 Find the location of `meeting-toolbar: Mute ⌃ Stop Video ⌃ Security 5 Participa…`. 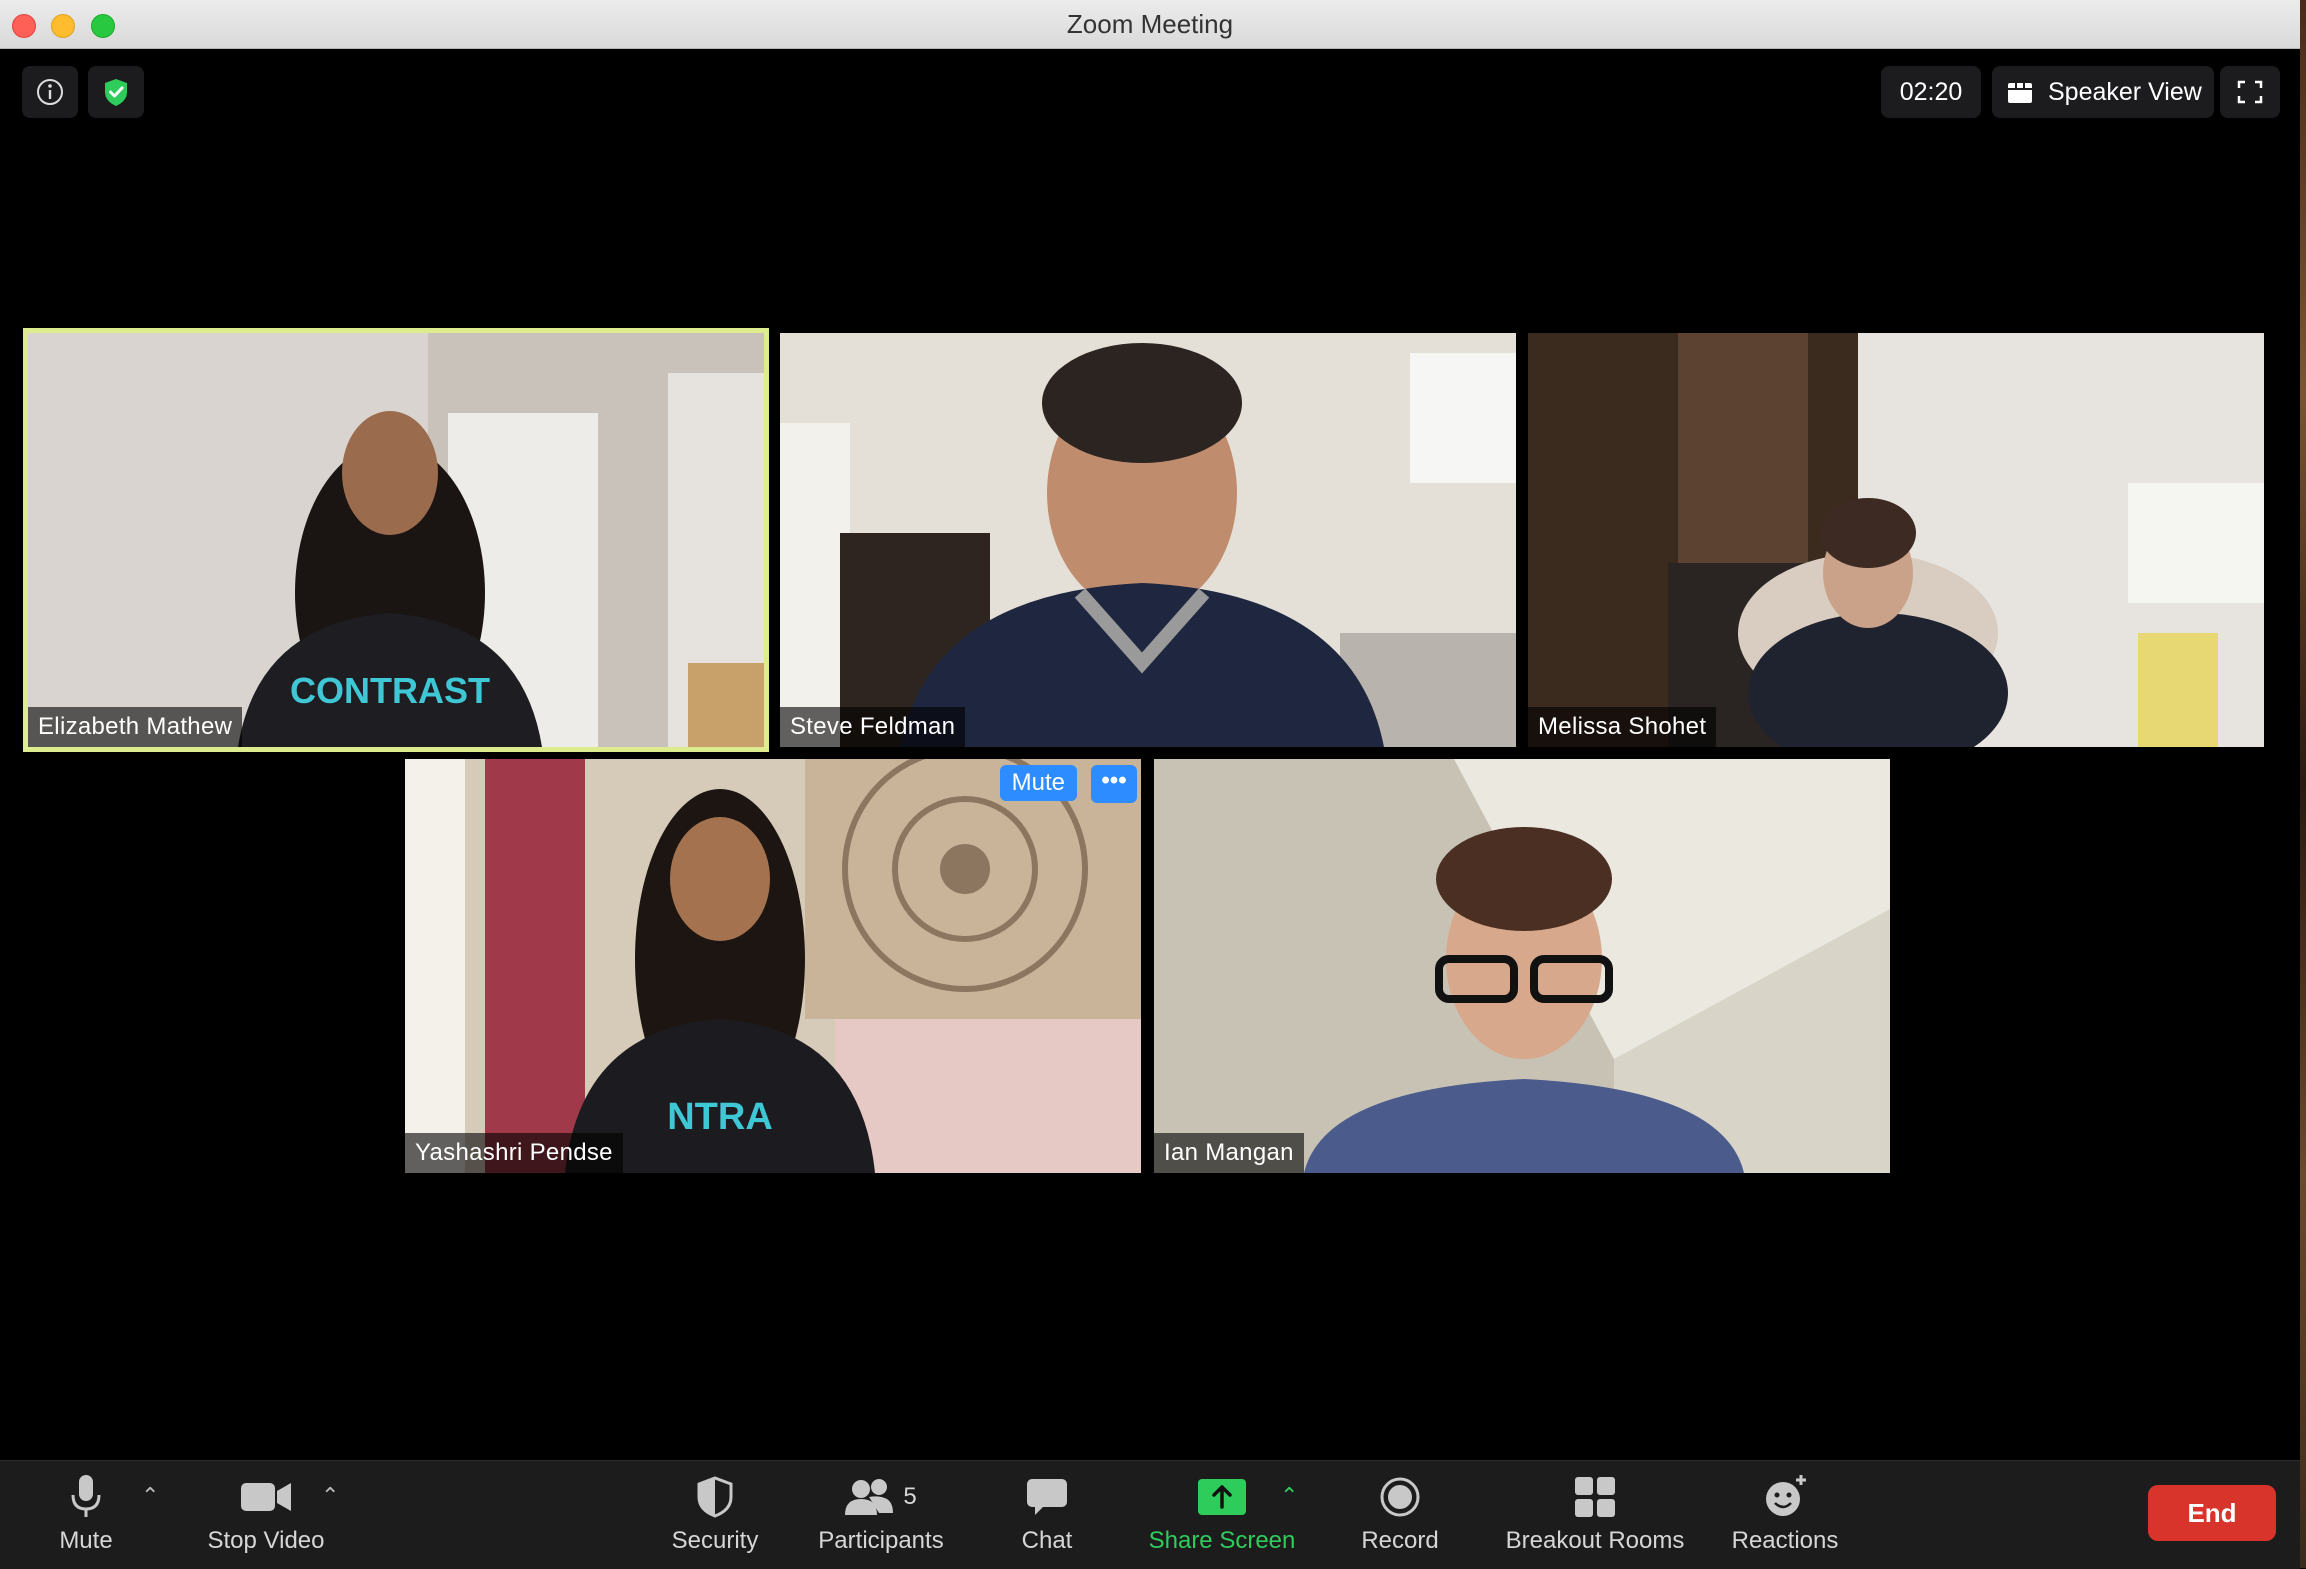

meeting-toolbar: Mute ⌃ Stop Video ⌃ Security 5 Participa… is located at coordinates (1150, 1514).